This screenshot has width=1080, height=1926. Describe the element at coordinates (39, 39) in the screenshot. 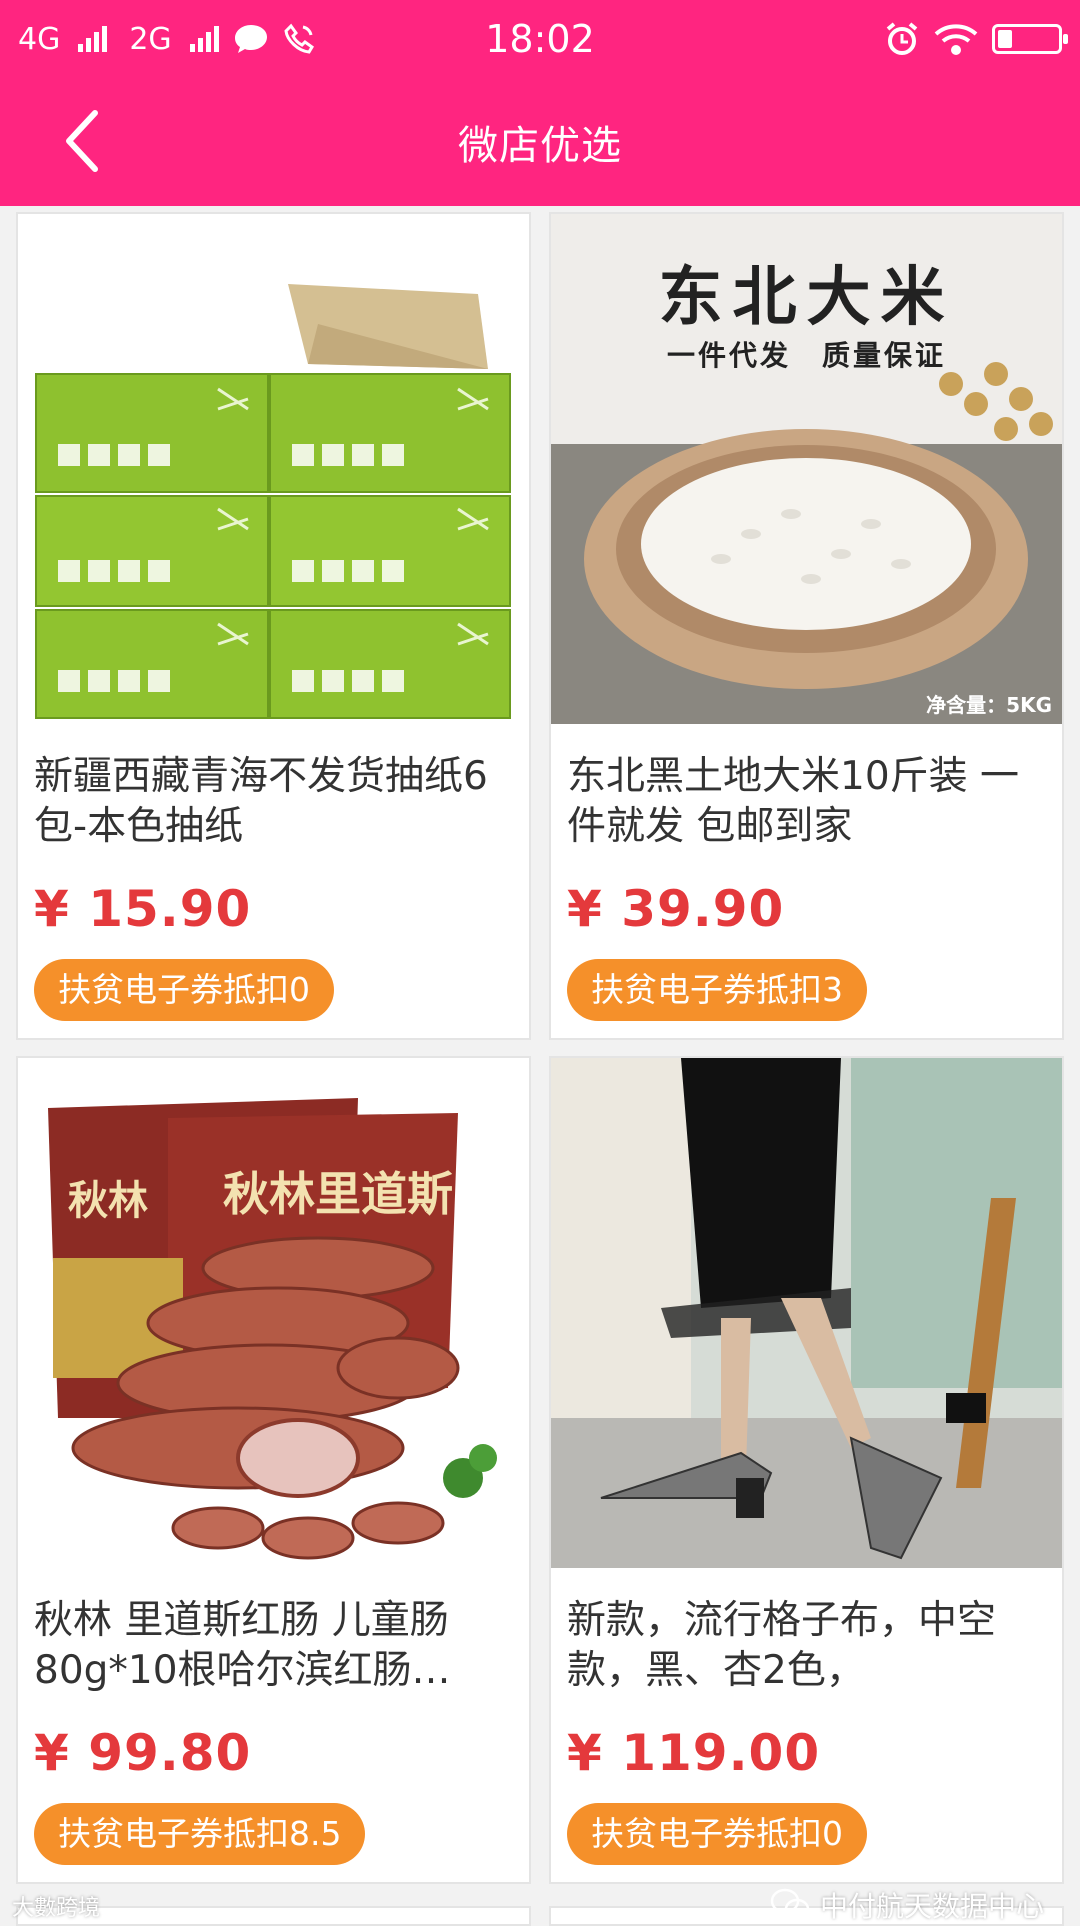

I see `network-label-1: 4G` at that location.